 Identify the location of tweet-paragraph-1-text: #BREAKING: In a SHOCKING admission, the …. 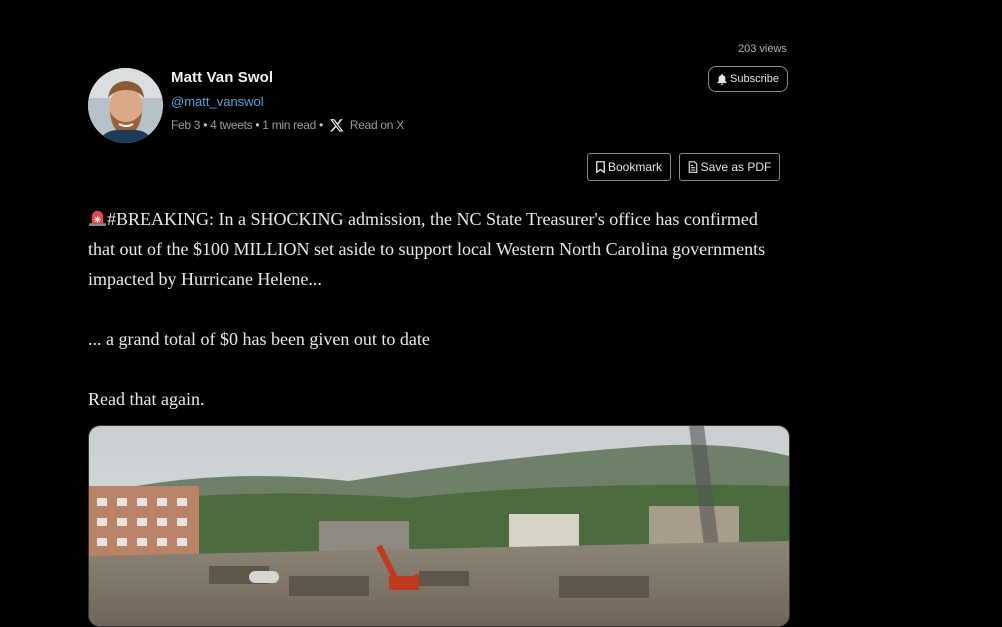
(427, 249).